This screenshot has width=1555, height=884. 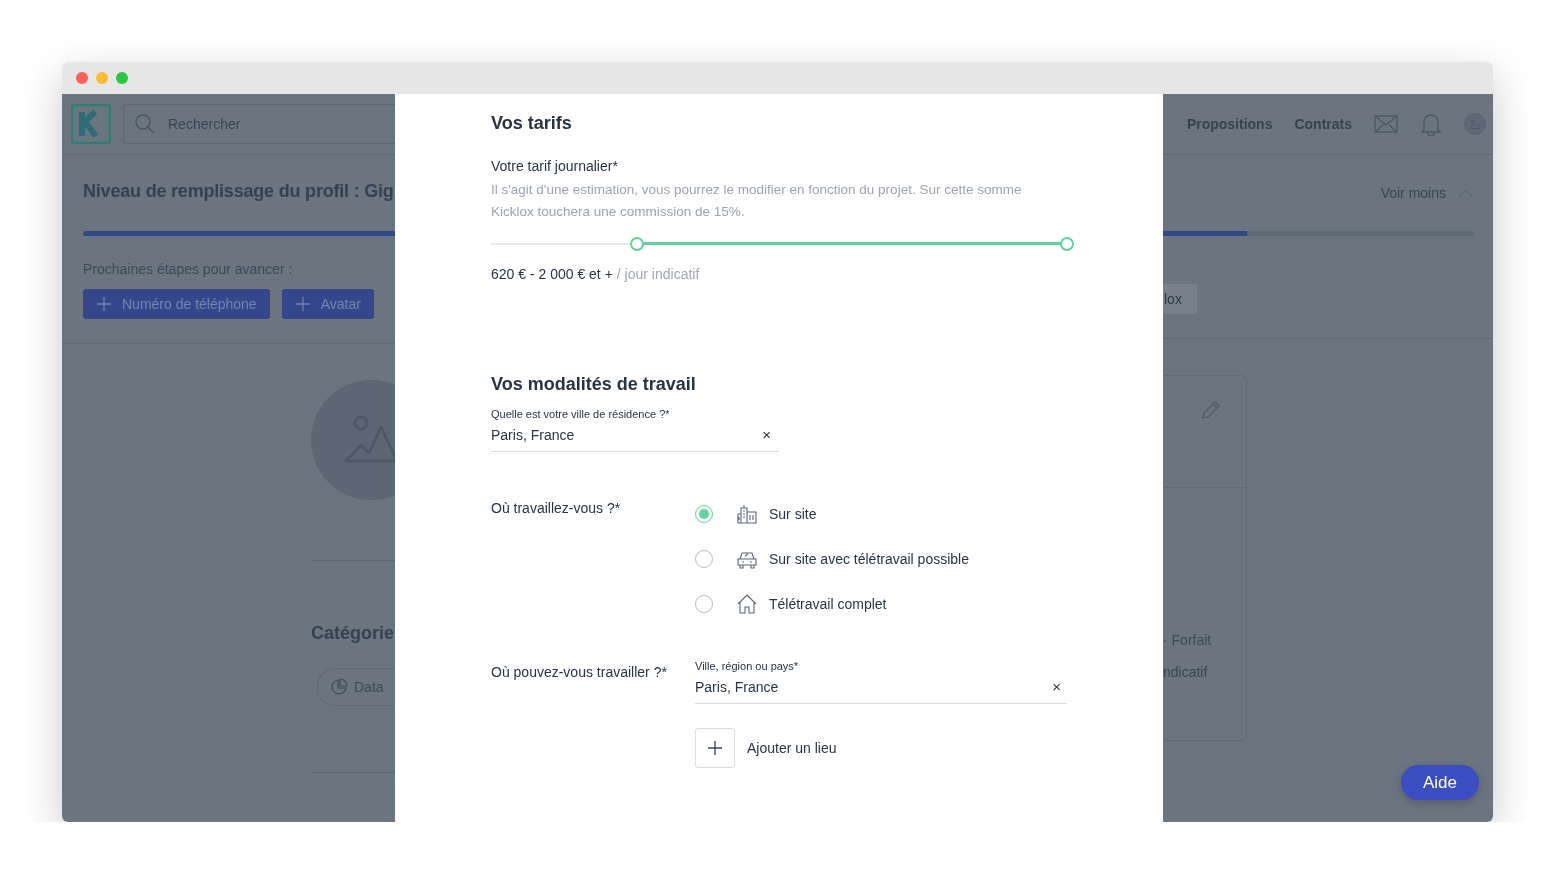 I want to click on image-icon, so click(x=369, y=440).